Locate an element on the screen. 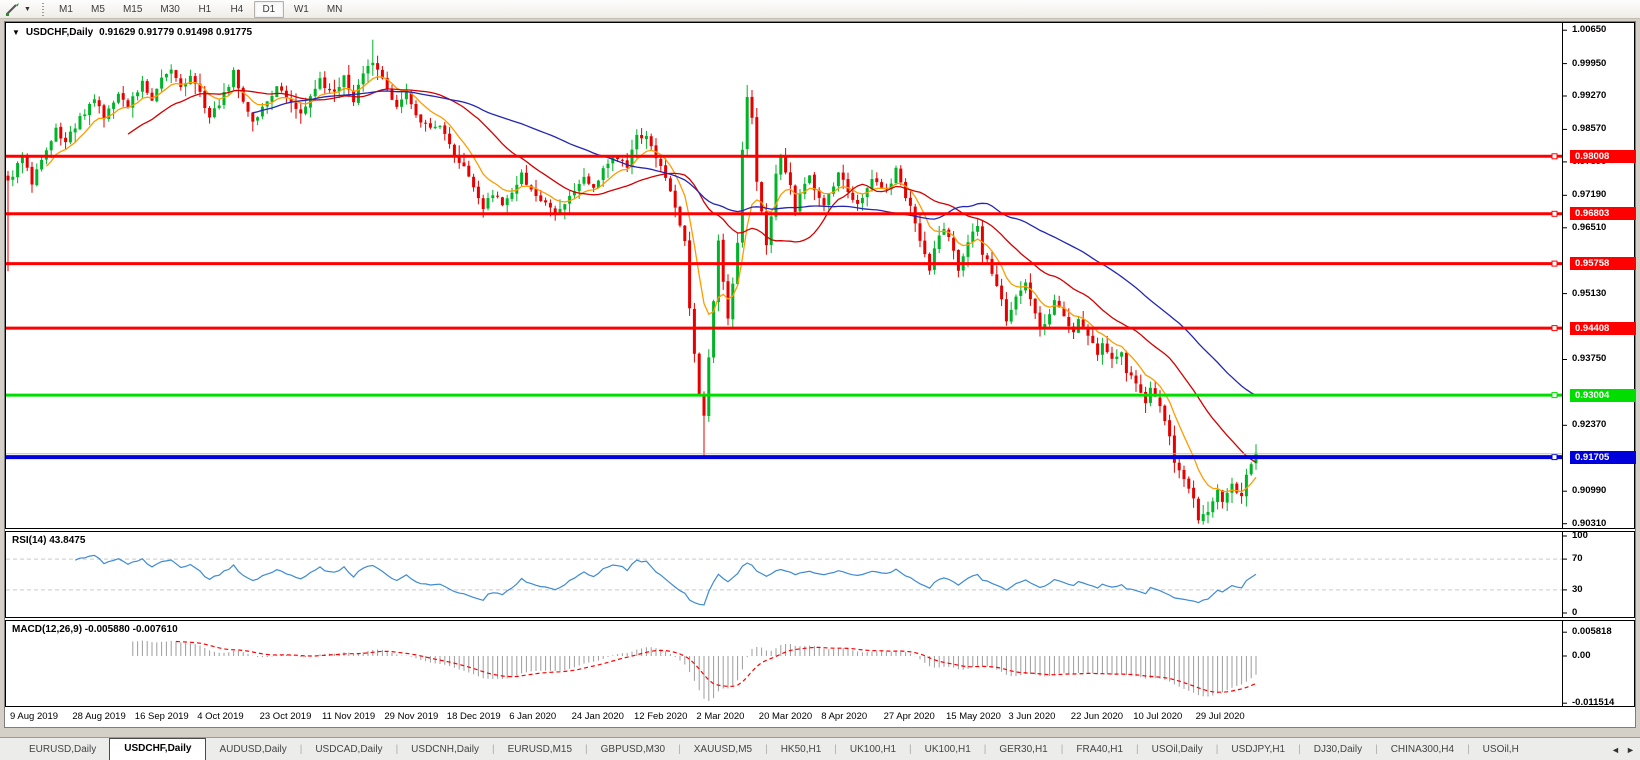  date-label: 3 Jun 2020 is located at coordinates (1032, 716).